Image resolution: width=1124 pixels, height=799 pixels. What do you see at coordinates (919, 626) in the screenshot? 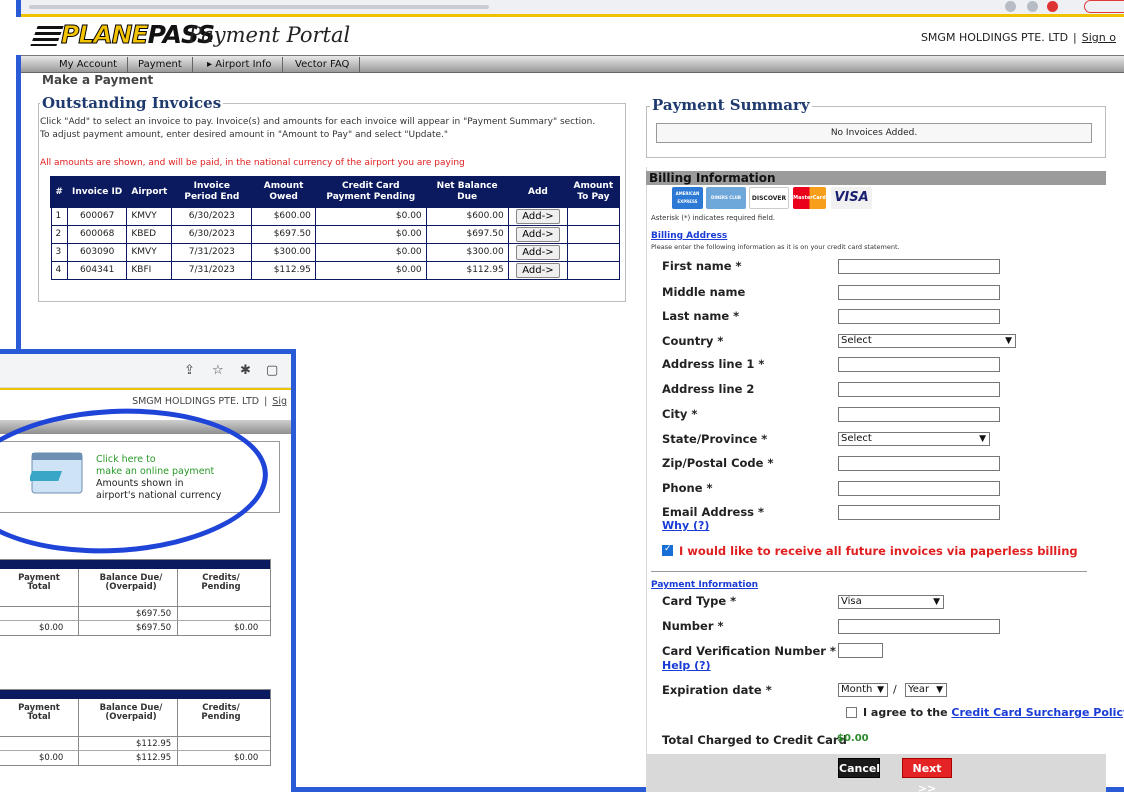
I see `card-number-input` at bounding box center [919, 626].